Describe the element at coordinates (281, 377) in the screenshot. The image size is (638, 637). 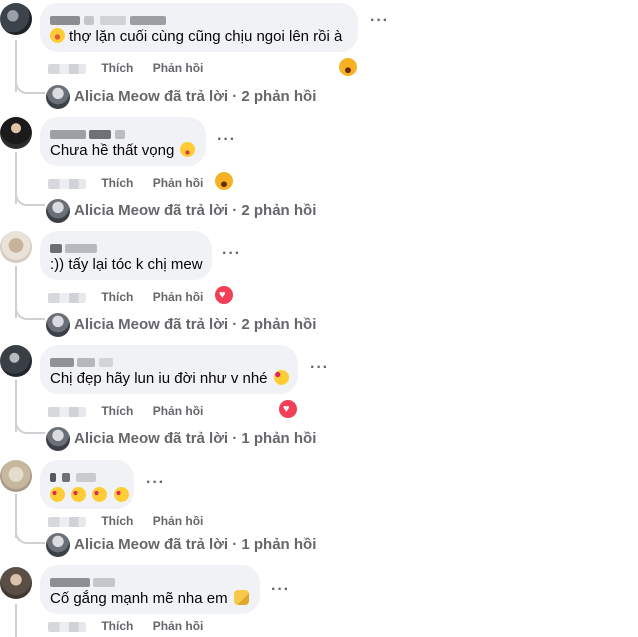
I see `smiling-hearts-emoji` at that location.